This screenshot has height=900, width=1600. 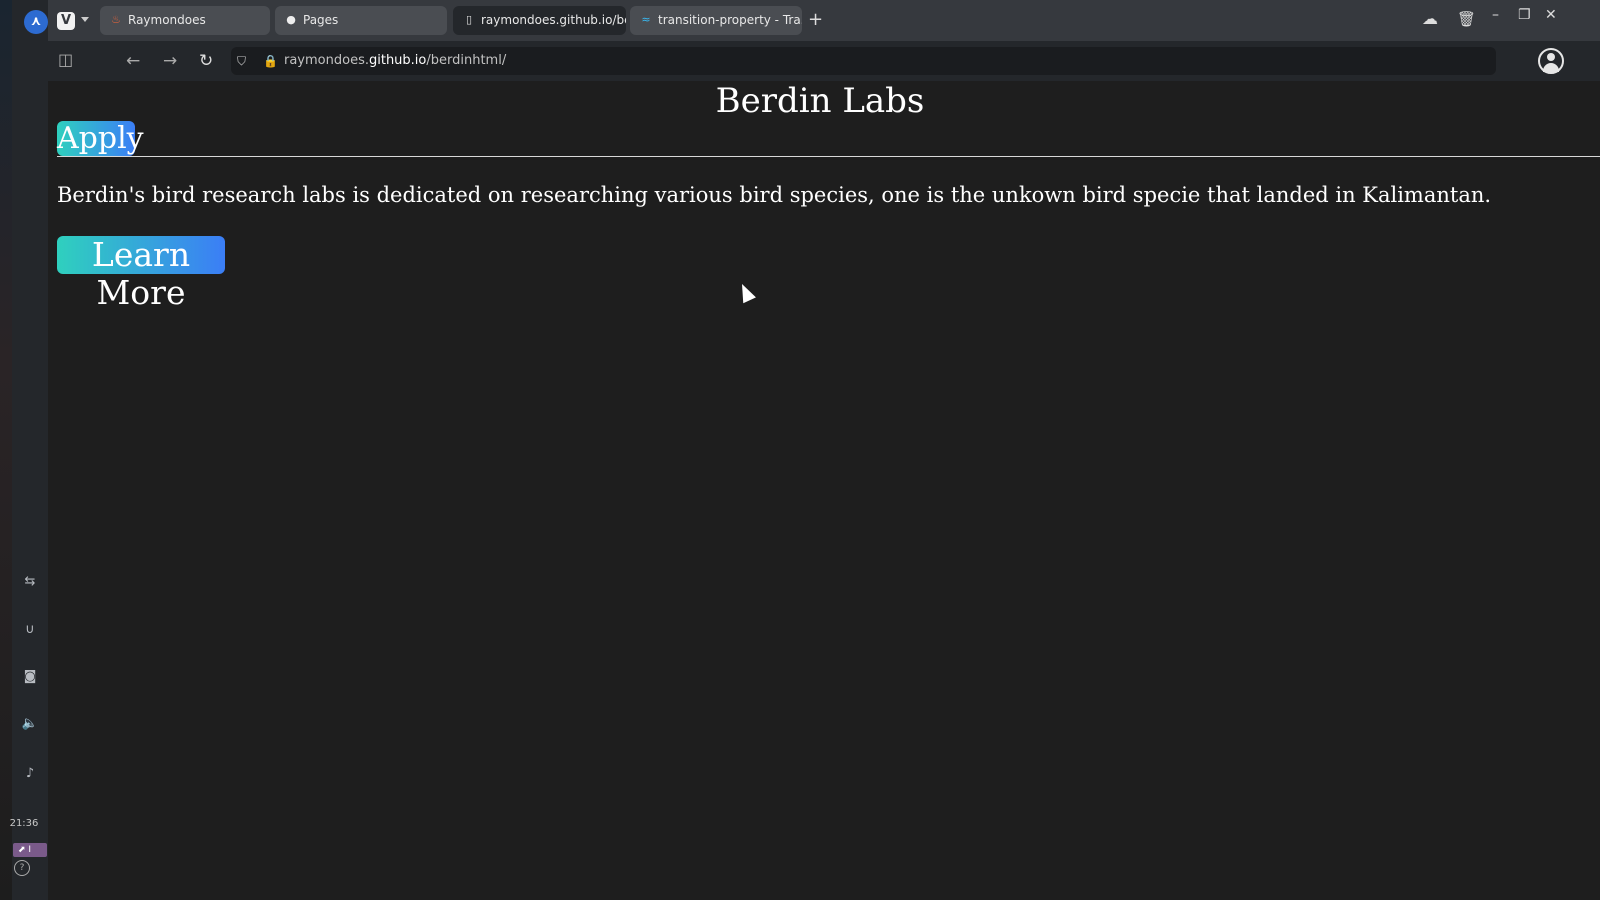 I want to click on sidebar-toggle-icon: ◫, so click(x=65, y=60).